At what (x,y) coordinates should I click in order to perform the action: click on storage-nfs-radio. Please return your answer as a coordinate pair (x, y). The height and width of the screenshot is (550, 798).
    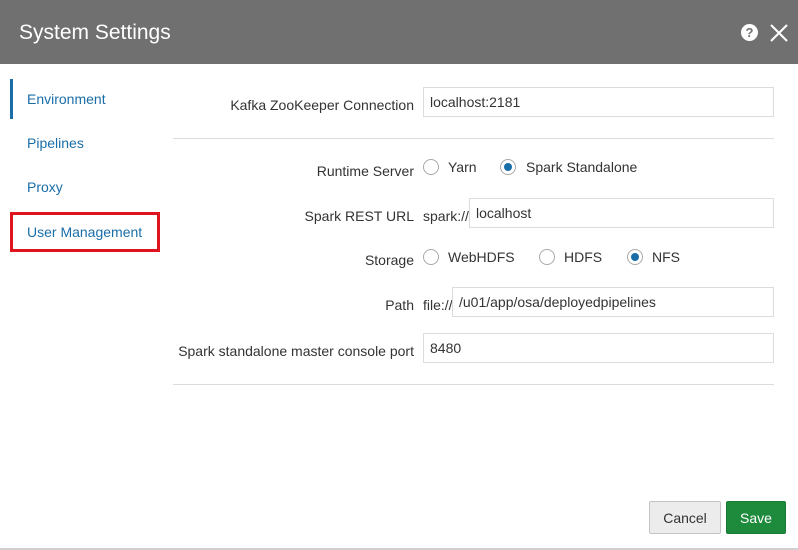
    Looking at the image, I should click on (635, 257).